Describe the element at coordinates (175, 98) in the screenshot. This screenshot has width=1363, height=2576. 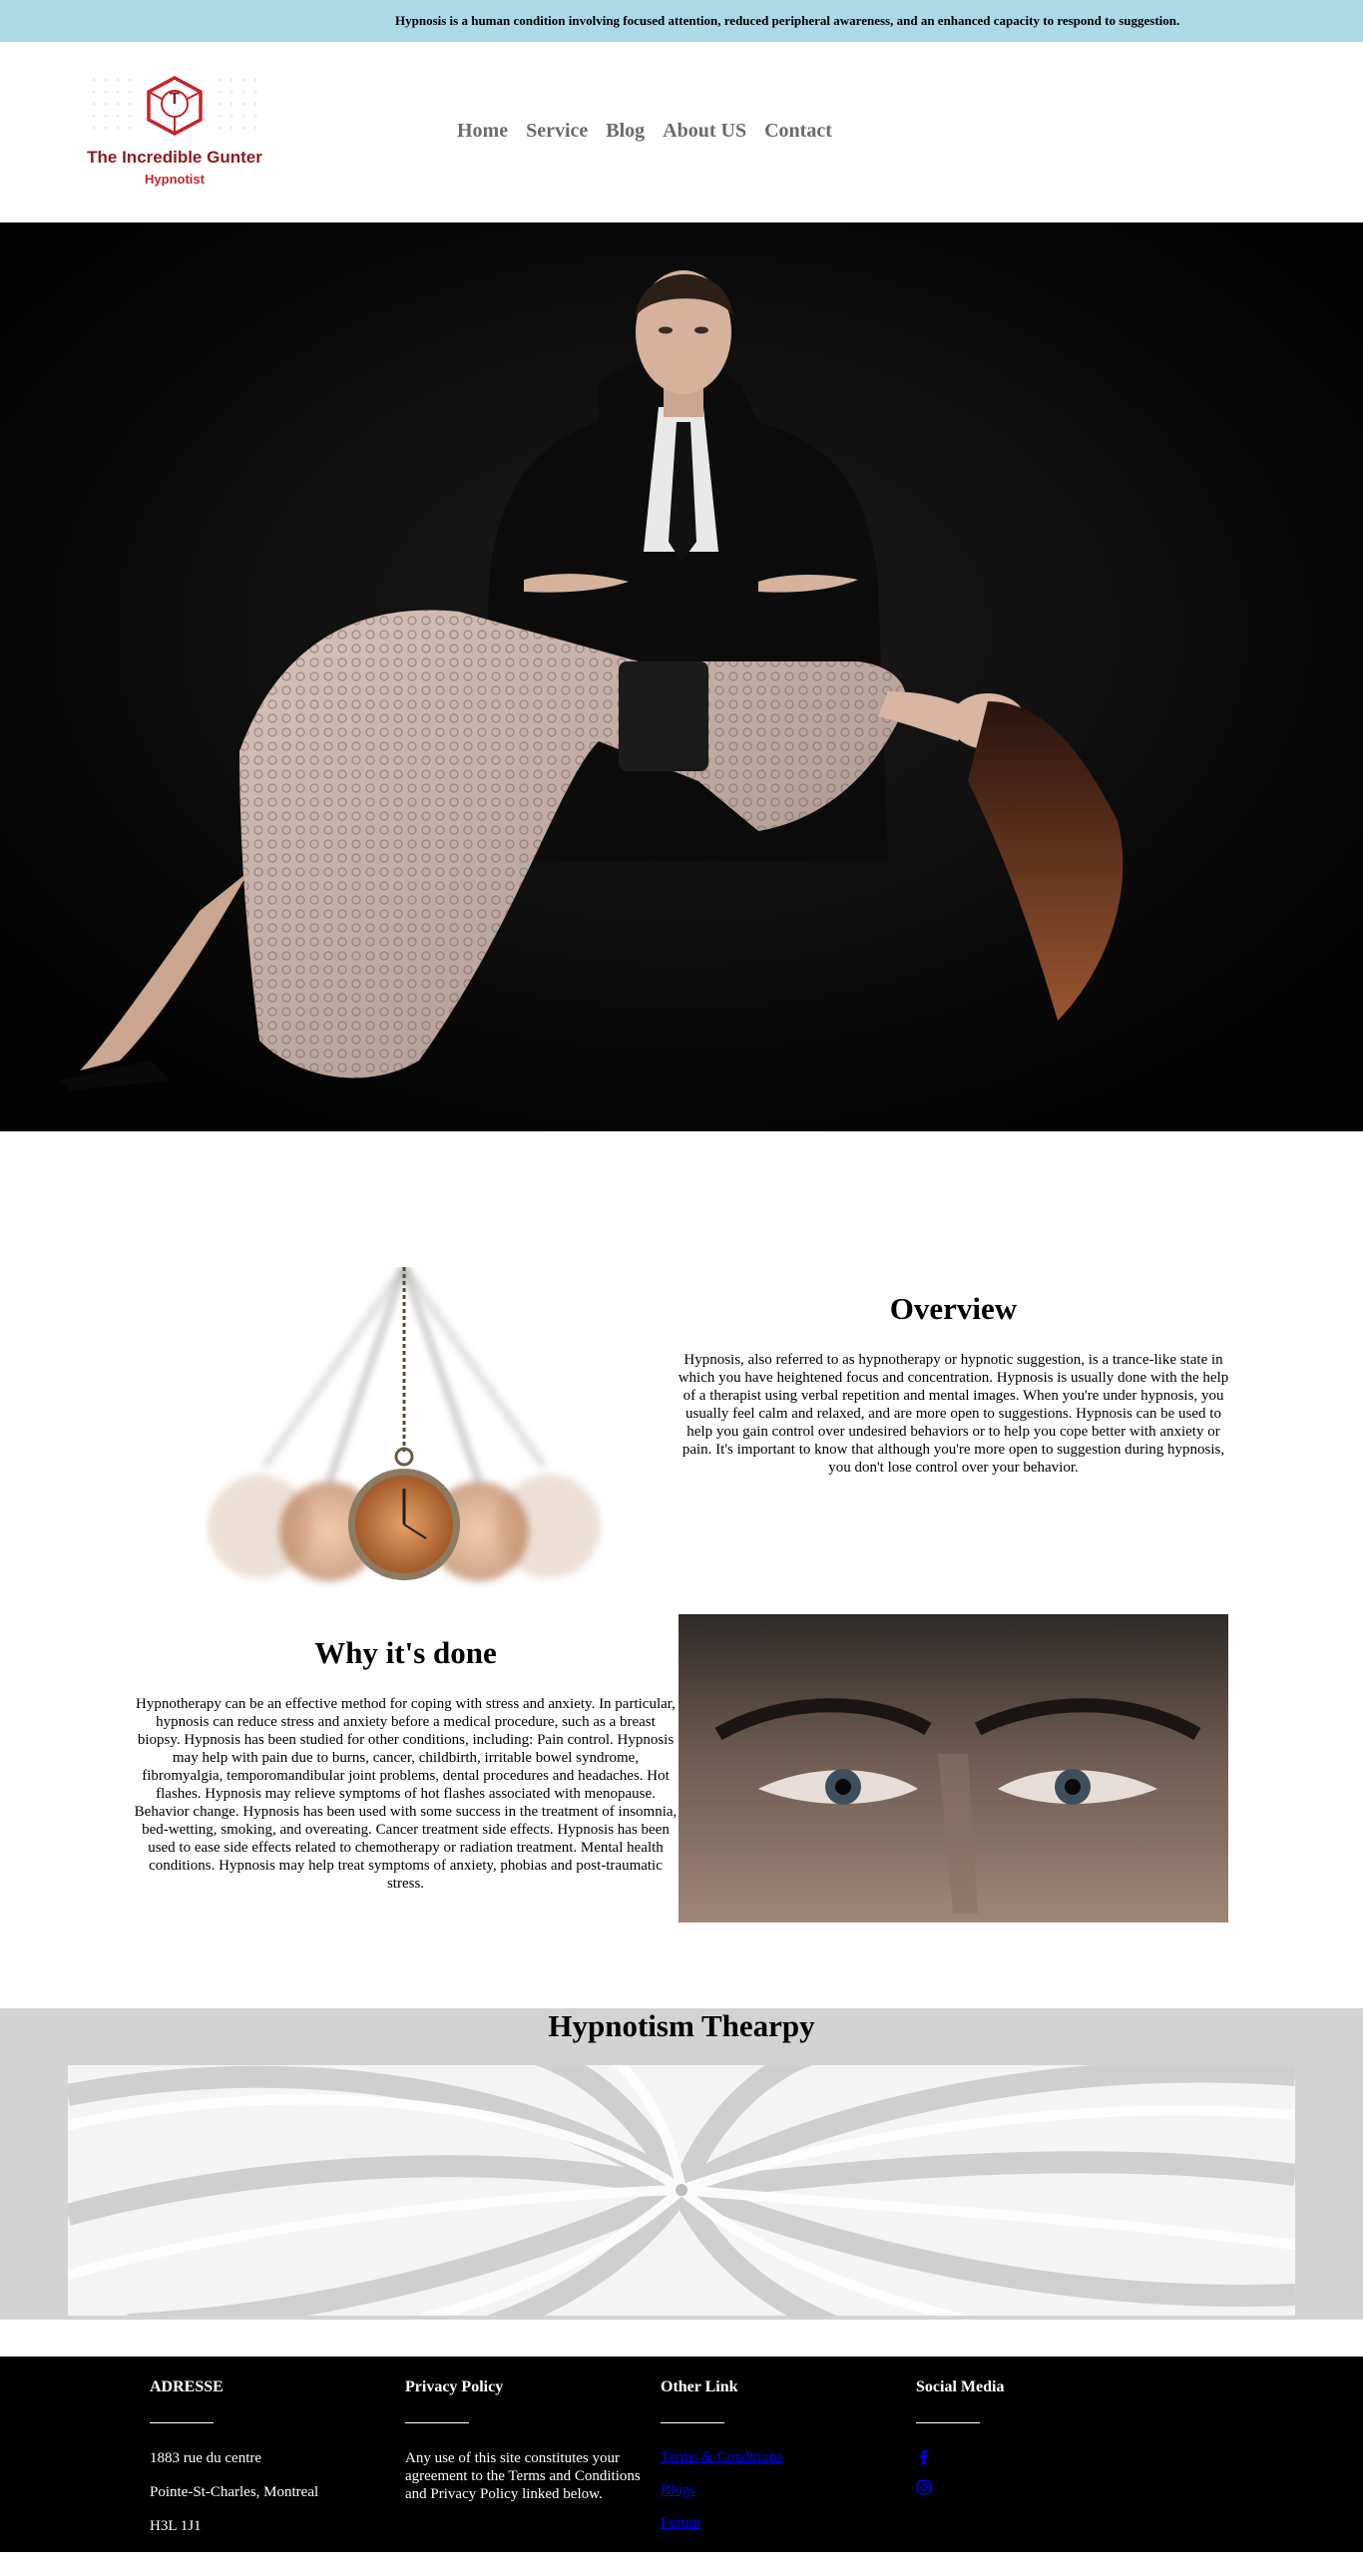
I see `logo-letter: T` at that location.